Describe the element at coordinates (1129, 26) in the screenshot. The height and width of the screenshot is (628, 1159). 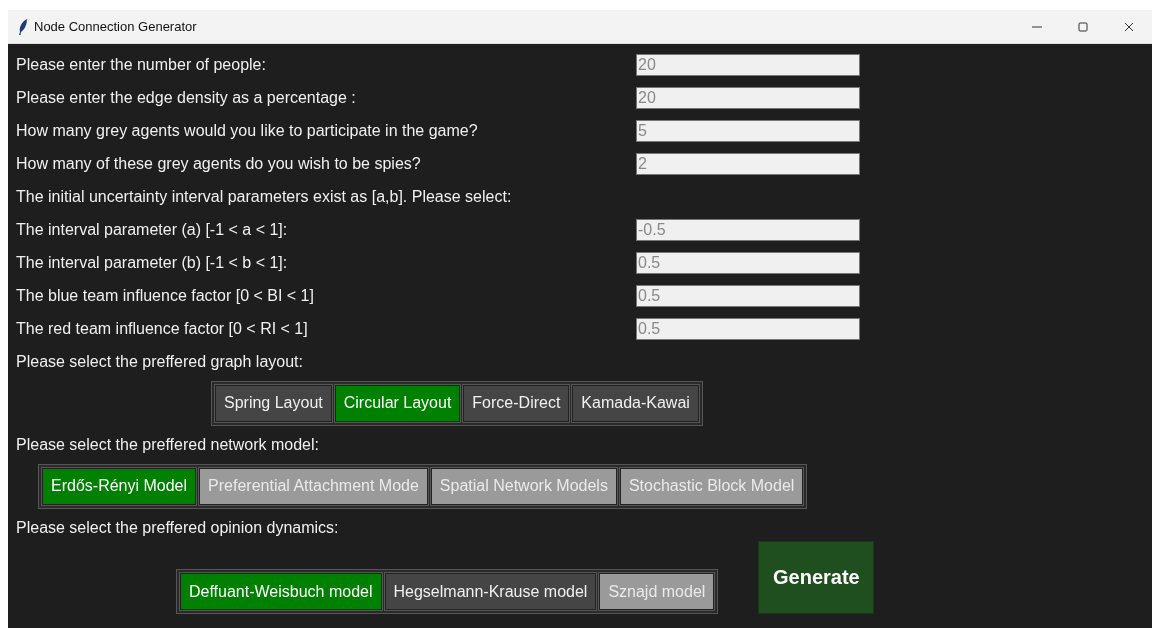
I see `close-icon` at that location.